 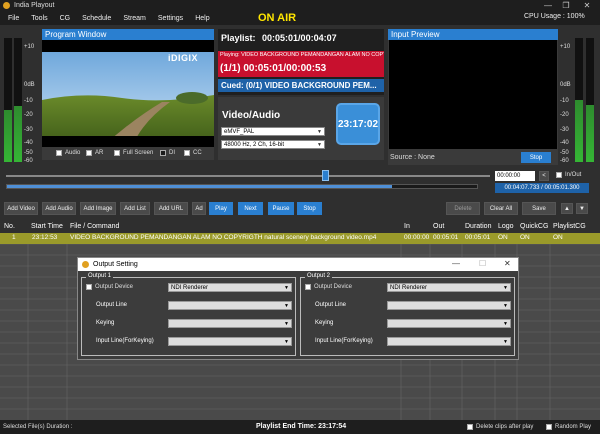 What do you see at coordinates (542, 188) in the screenshot?
I see `position-readout: 00:04:07.733 / 00:05:01.300` at bounding box center [542, 188].